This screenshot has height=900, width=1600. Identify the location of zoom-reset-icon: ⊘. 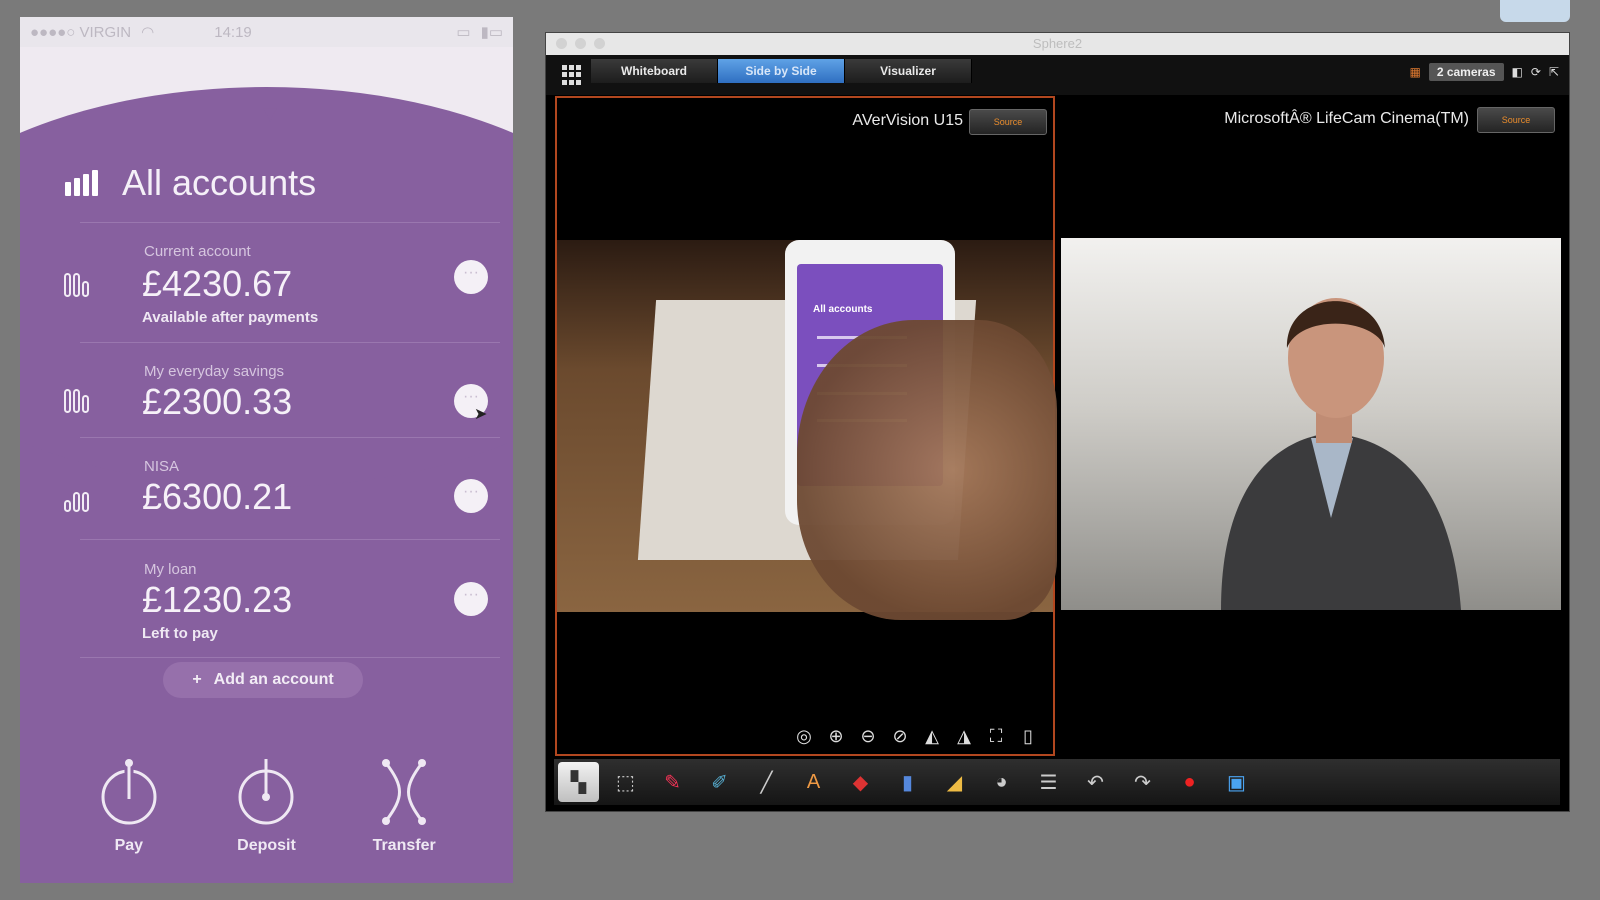
(900, 736).